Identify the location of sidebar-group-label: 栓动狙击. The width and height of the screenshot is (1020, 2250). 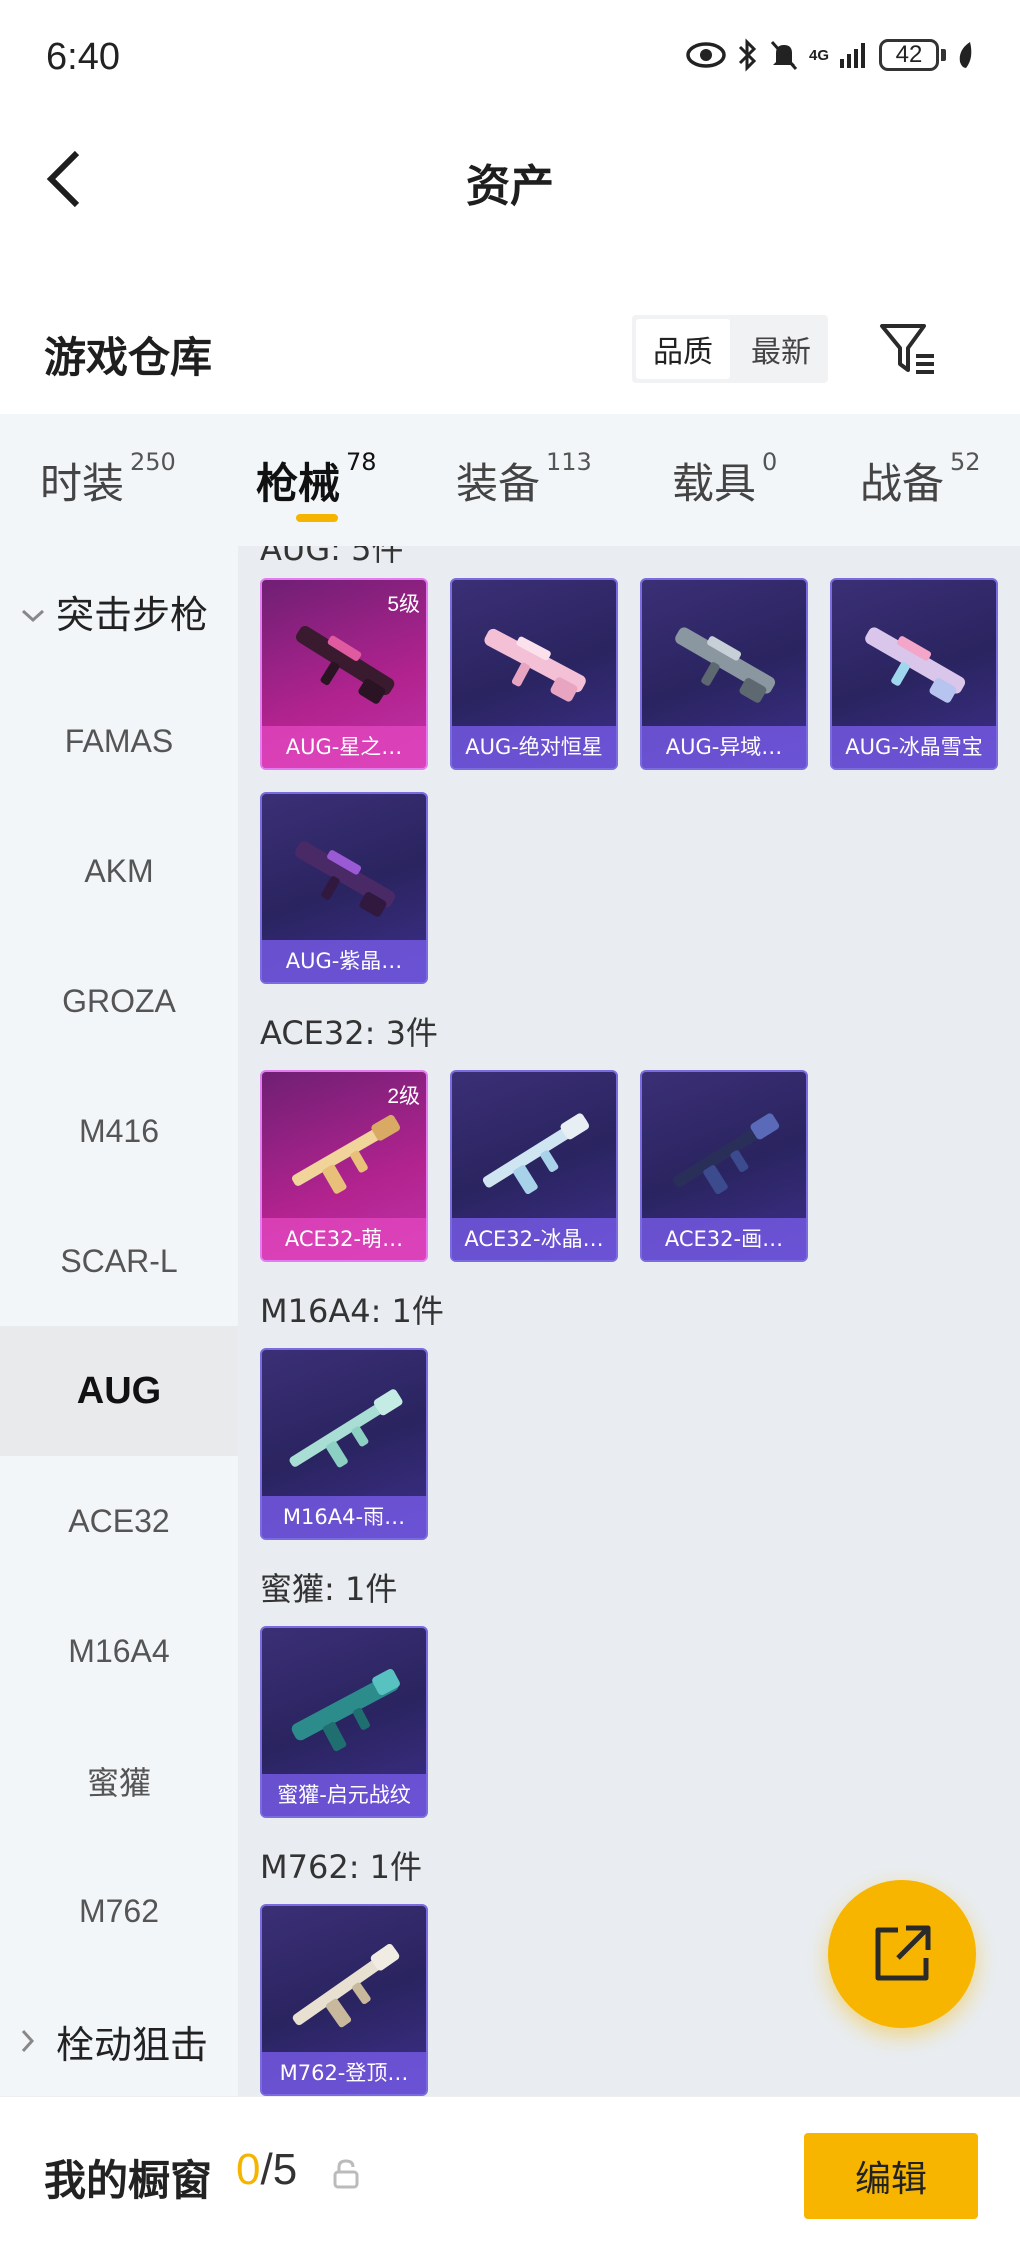
(132, 2044).